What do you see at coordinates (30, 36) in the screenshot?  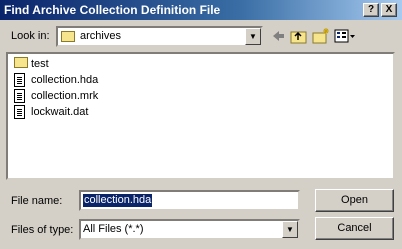 I see `look-in-label: Look in:` at bounding box center [30, 36].